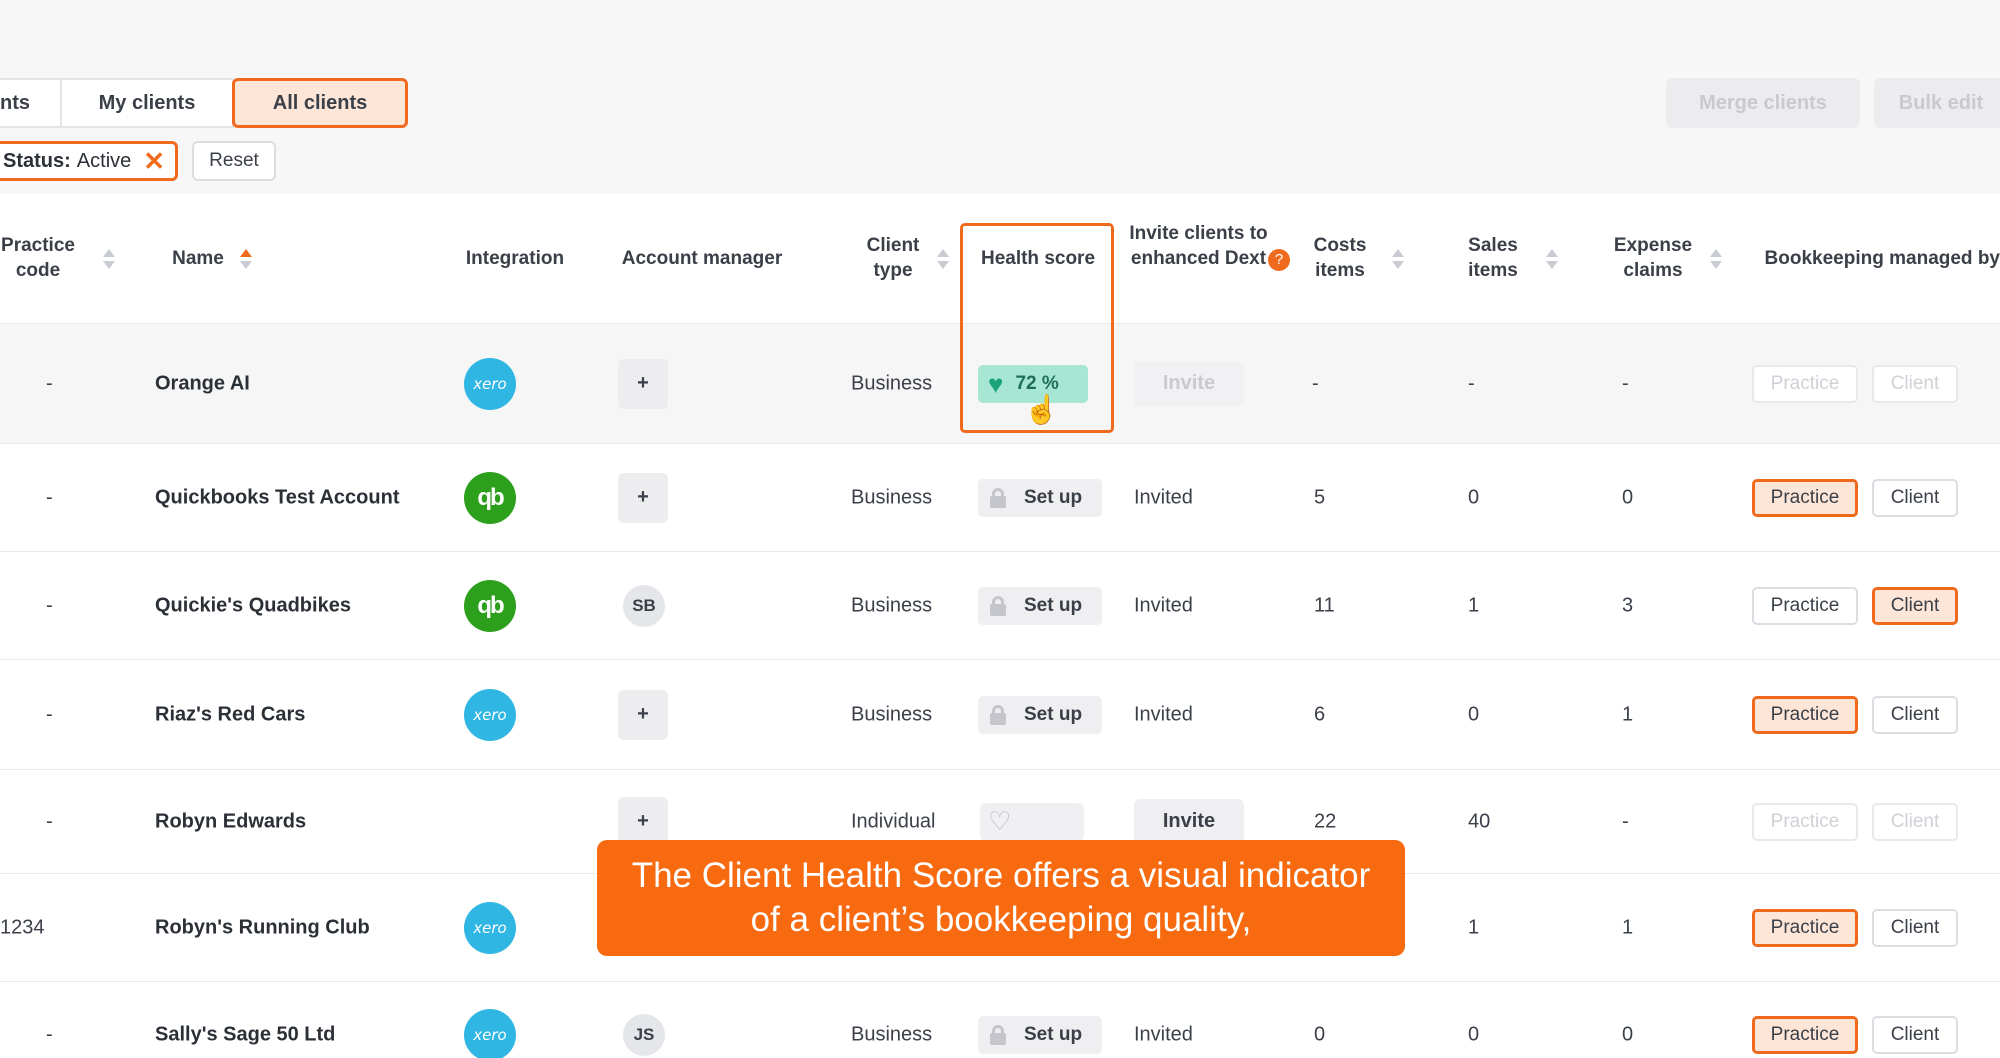 Image resolution: width=2000 pixels, height=1058 pixels. Describe the element at coordinates (198, 258) in the screenshot. I see `header-name: Name` at that location.